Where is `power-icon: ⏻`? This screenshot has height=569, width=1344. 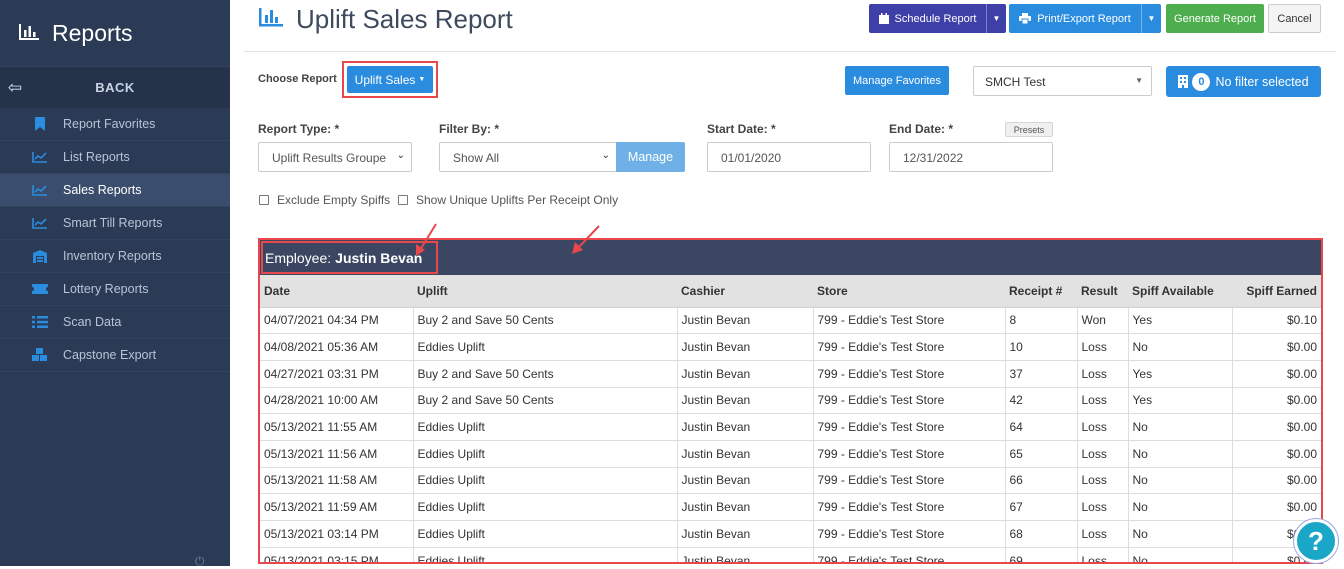
power-icon: ⏻ is located at coordinates (205, 561).